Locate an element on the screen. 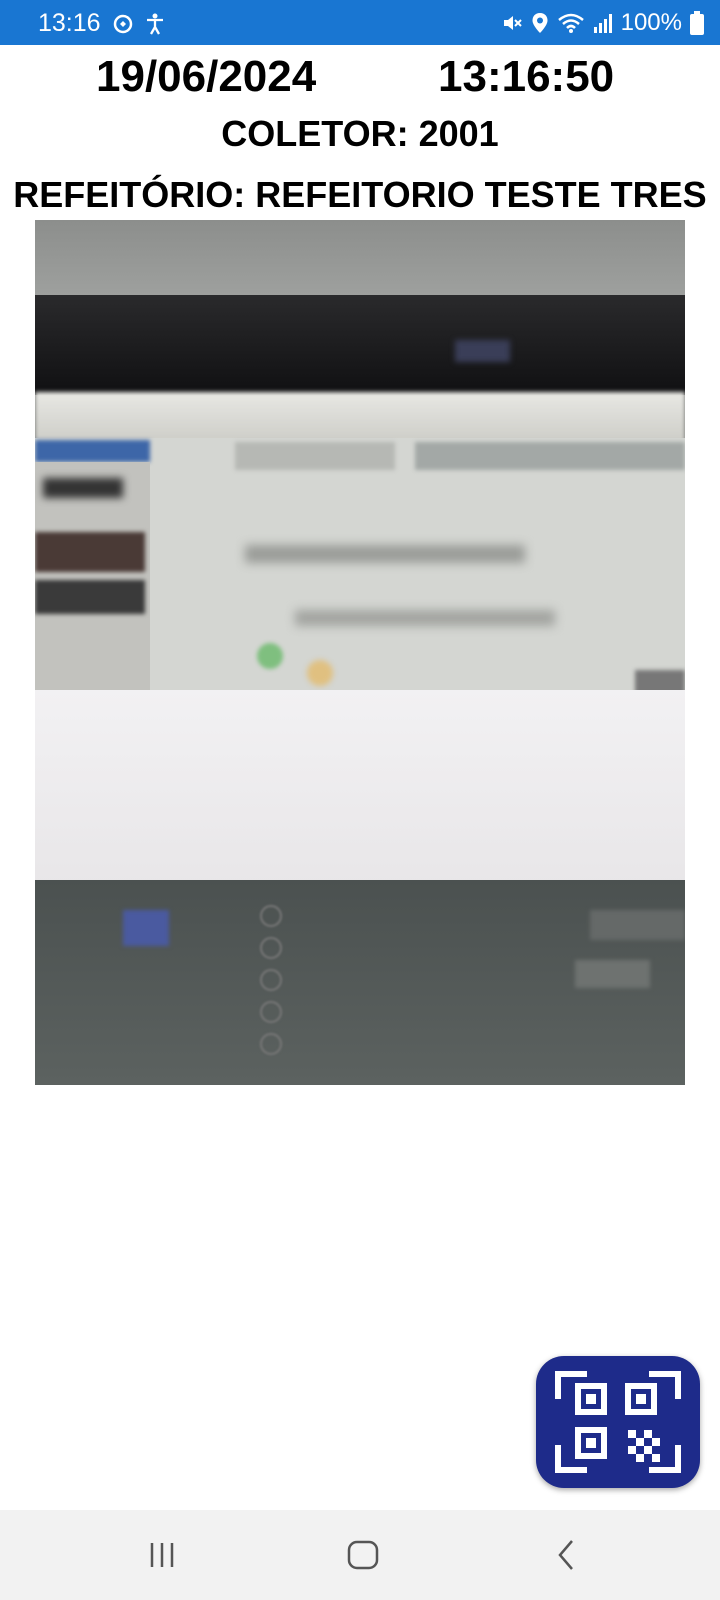  location-icon is located at coordinates (540, 23).